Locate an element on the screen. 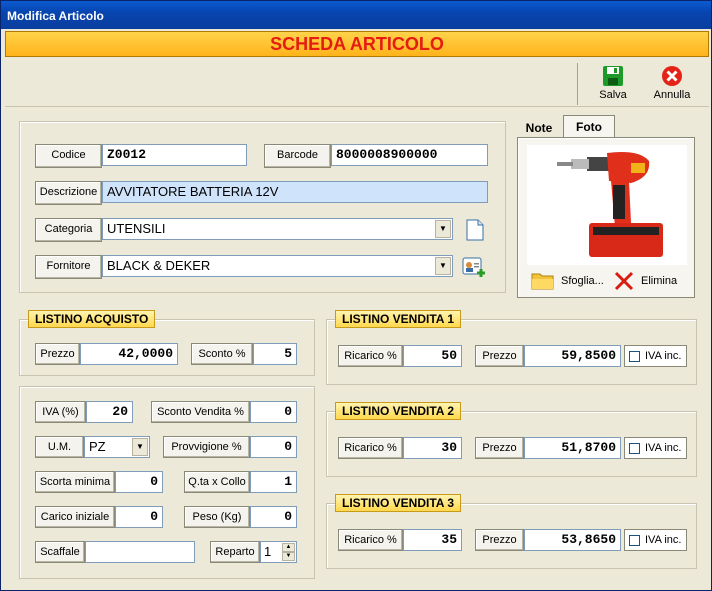  sales-1-markup-field: 50 is located at coordinates (432, 356).